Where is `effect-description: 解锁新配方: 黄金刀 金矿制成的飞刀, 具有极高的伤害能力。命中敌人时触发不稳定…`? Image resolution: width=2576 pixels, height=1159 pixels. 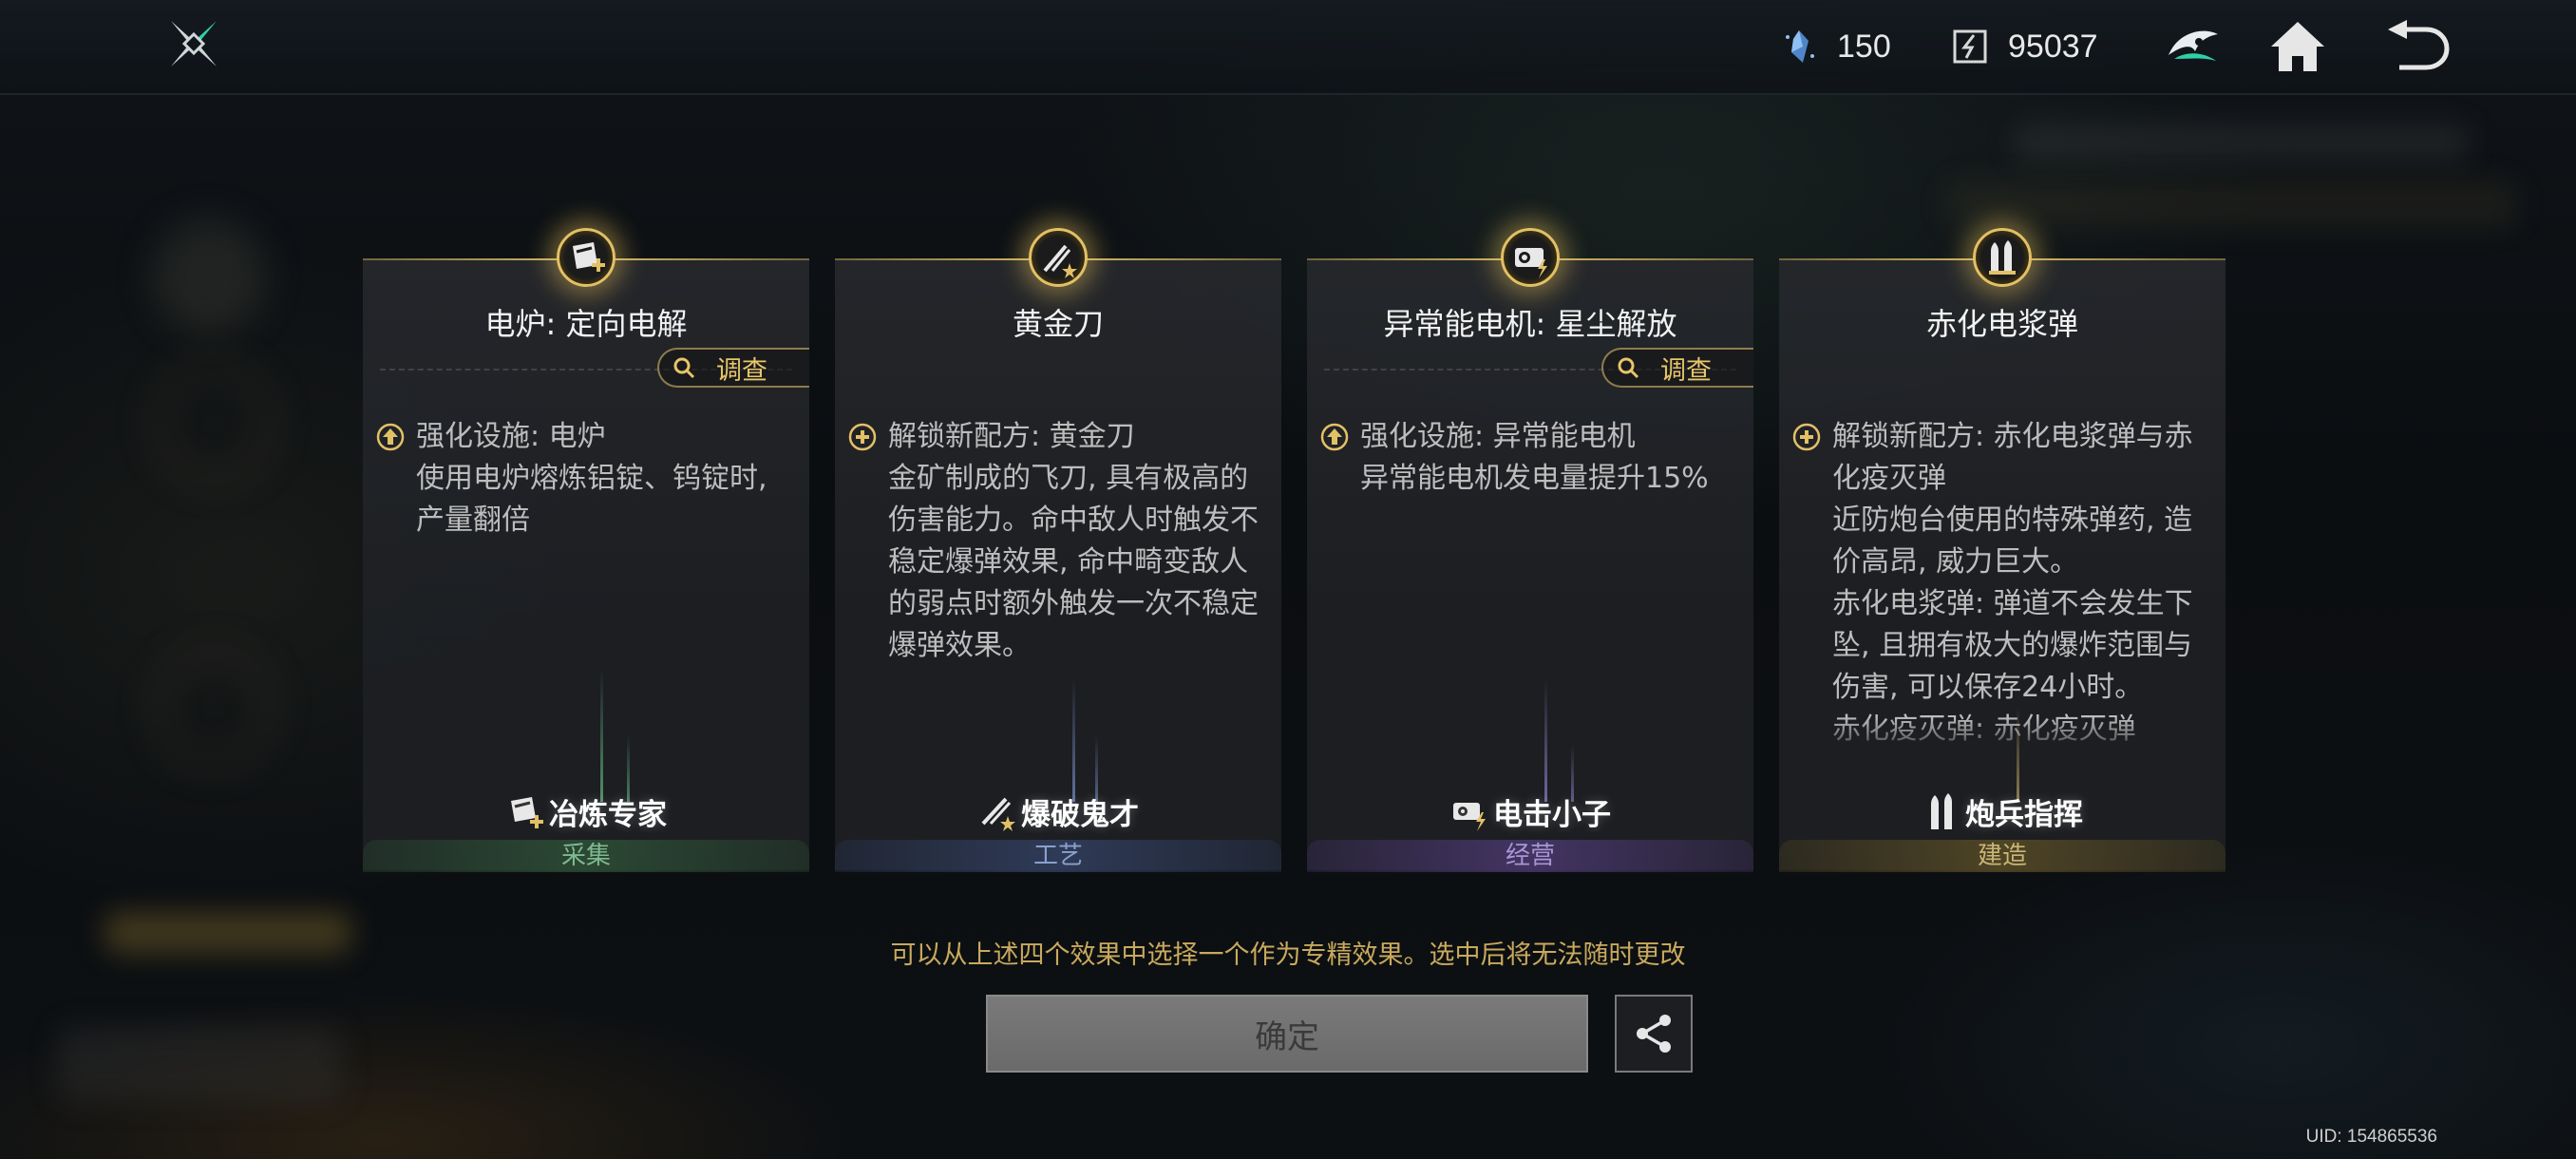 effect-description: 解锁新配方: 黄金刀 金矿制成的飞刀, 具有极高的伤害能力。命中敌人时触发不稳定… is located at coordinates (1073, 541).